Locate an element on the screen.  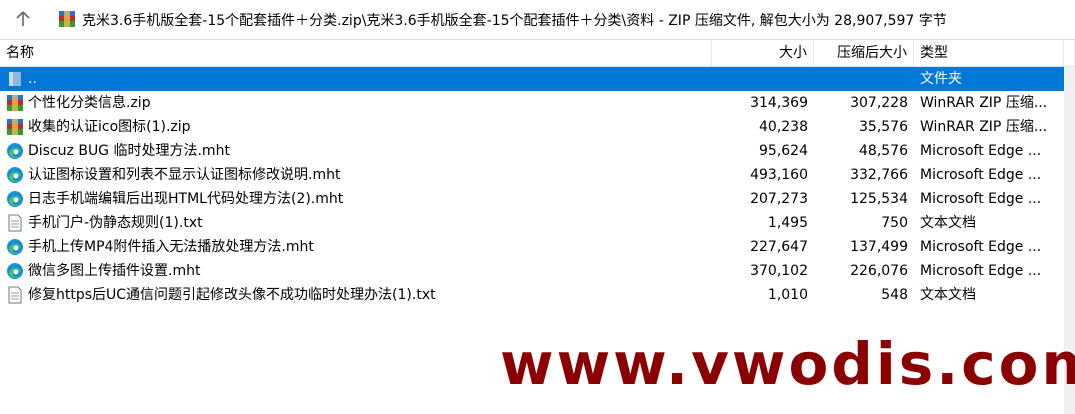
file-size: 227,647 is located at coordinates (779, 247).